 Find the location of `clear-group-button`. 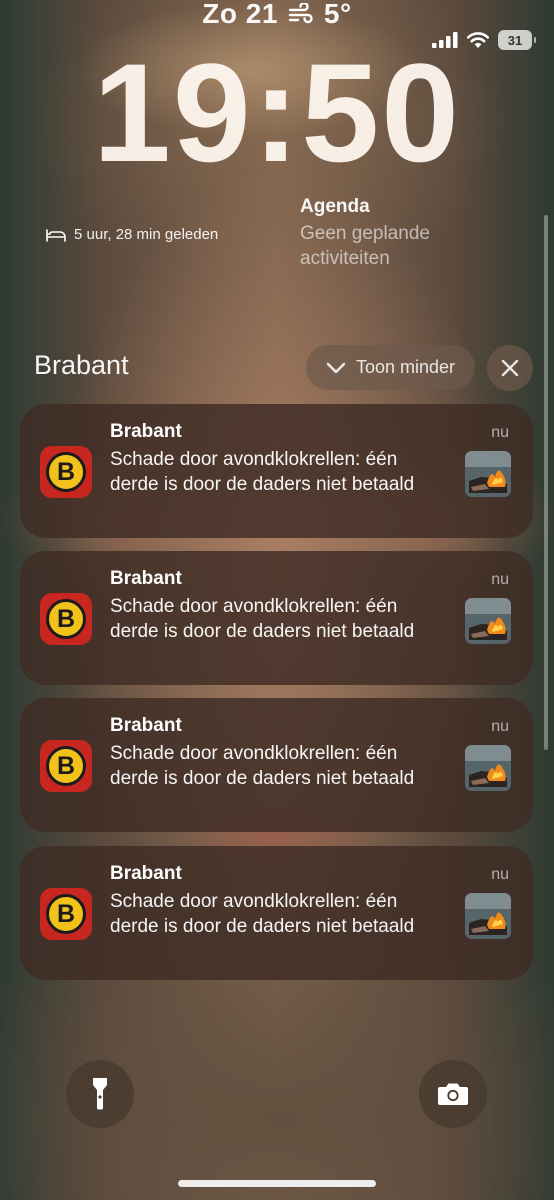

clear-group-button is located at coordinates (510, 368).